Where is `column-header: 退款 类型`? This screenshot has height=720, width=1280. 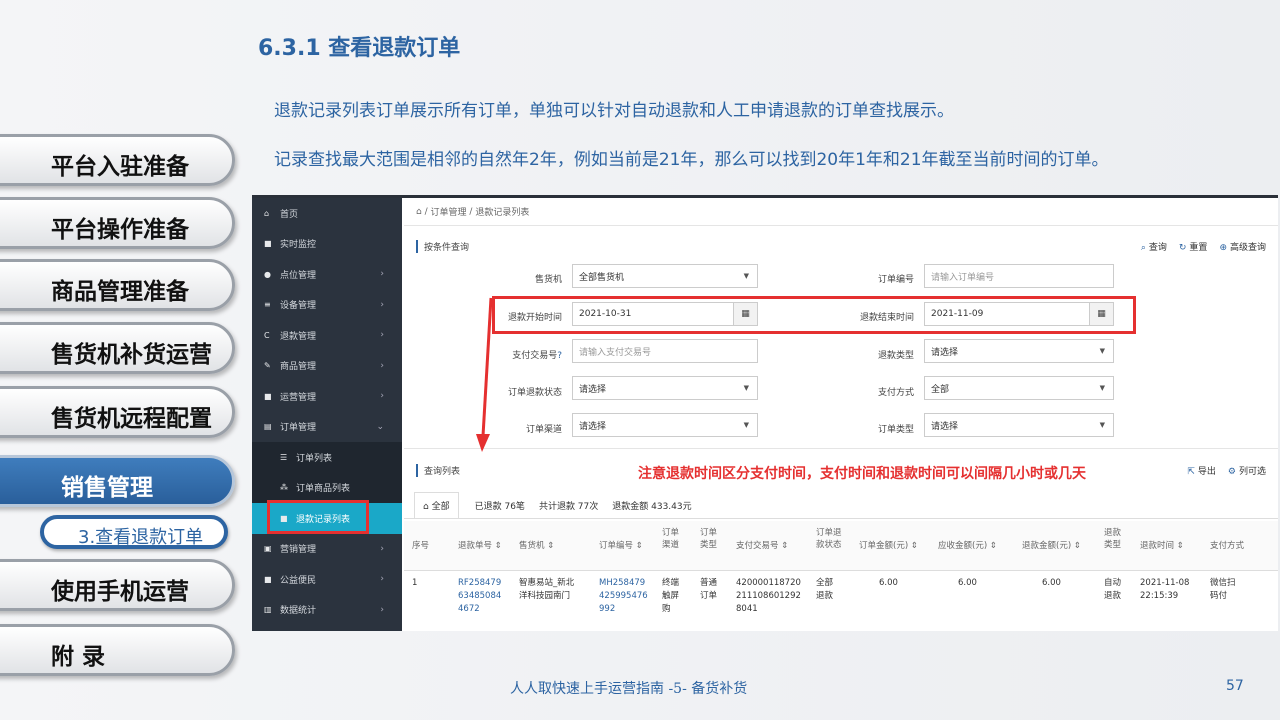 column-header: 退款 类型 is located at coordinates (1112, 539).